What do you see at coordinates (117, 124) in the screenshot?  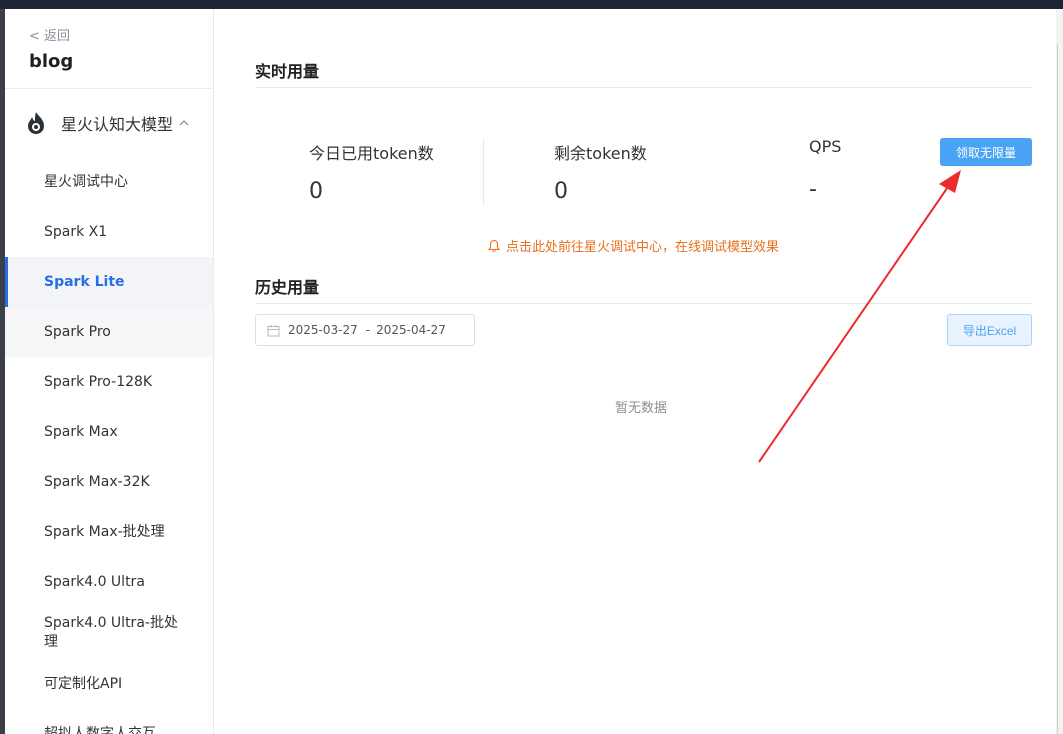 I see `menu-group-label: 星火认知大模型` at bounding box center [117, 124].